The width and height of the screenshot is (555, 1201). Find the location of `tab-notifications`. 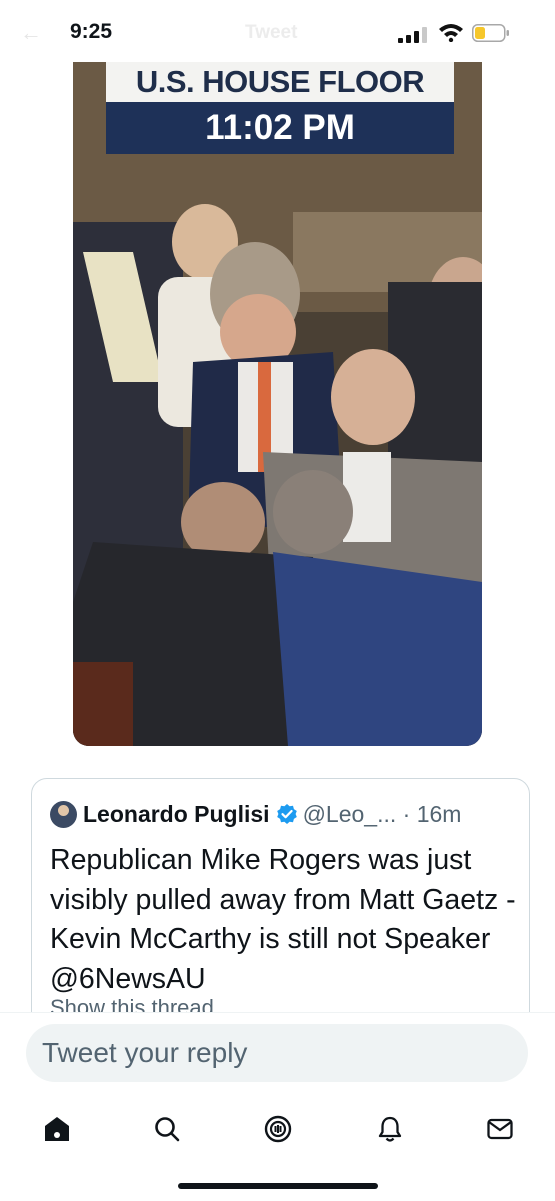

tab-notifications is located at coordinates (390, 1129).